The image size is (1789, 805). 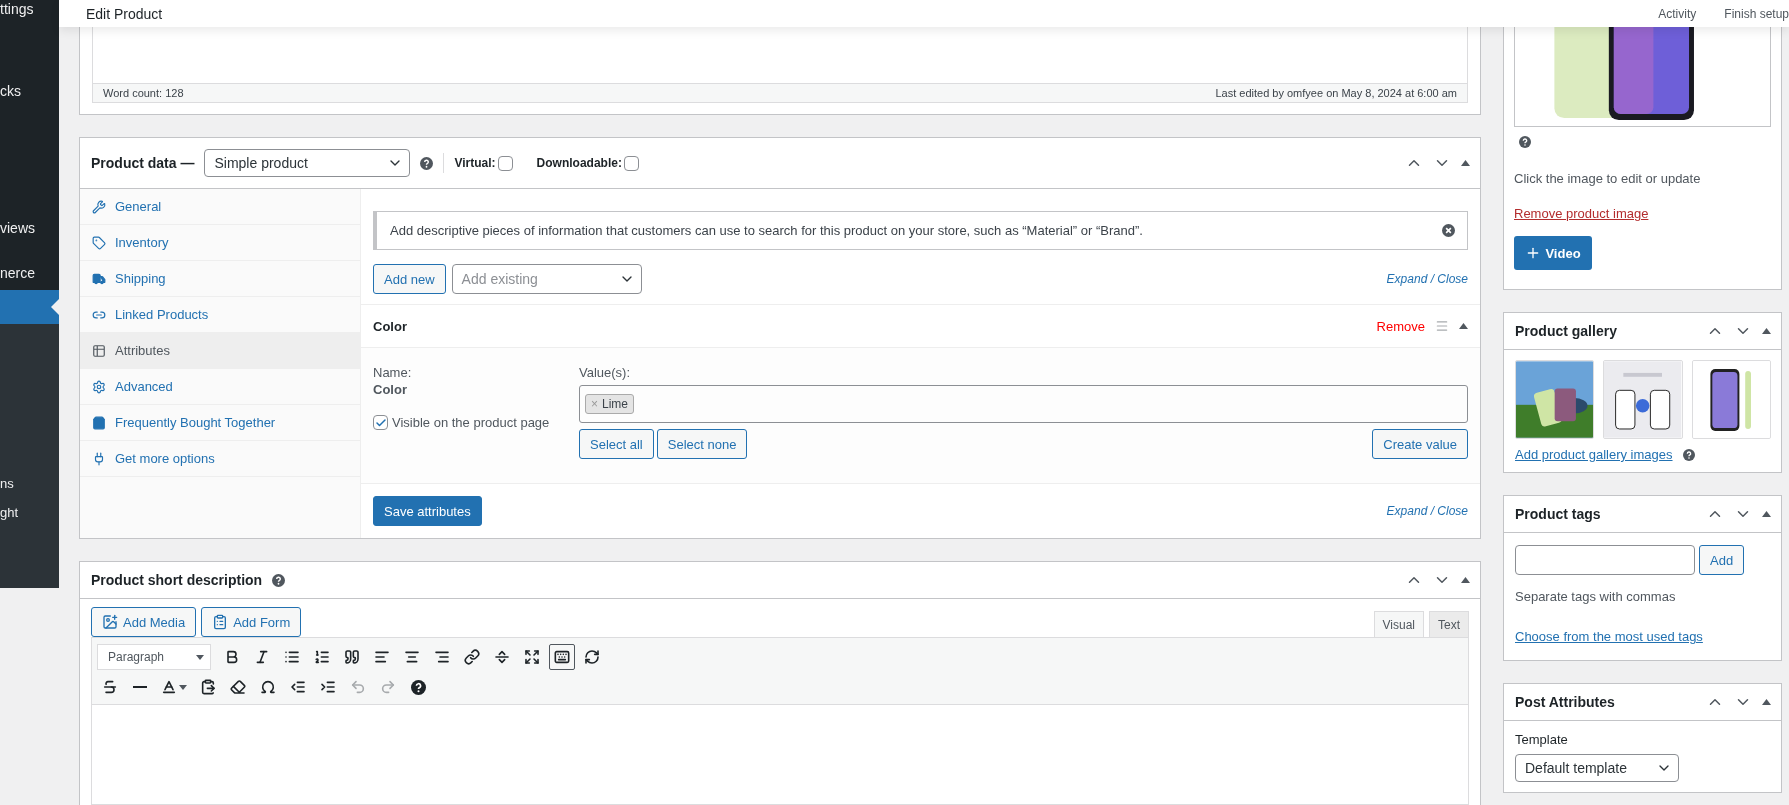 I want to click on text-color-icon, so click(x=169, y=687).